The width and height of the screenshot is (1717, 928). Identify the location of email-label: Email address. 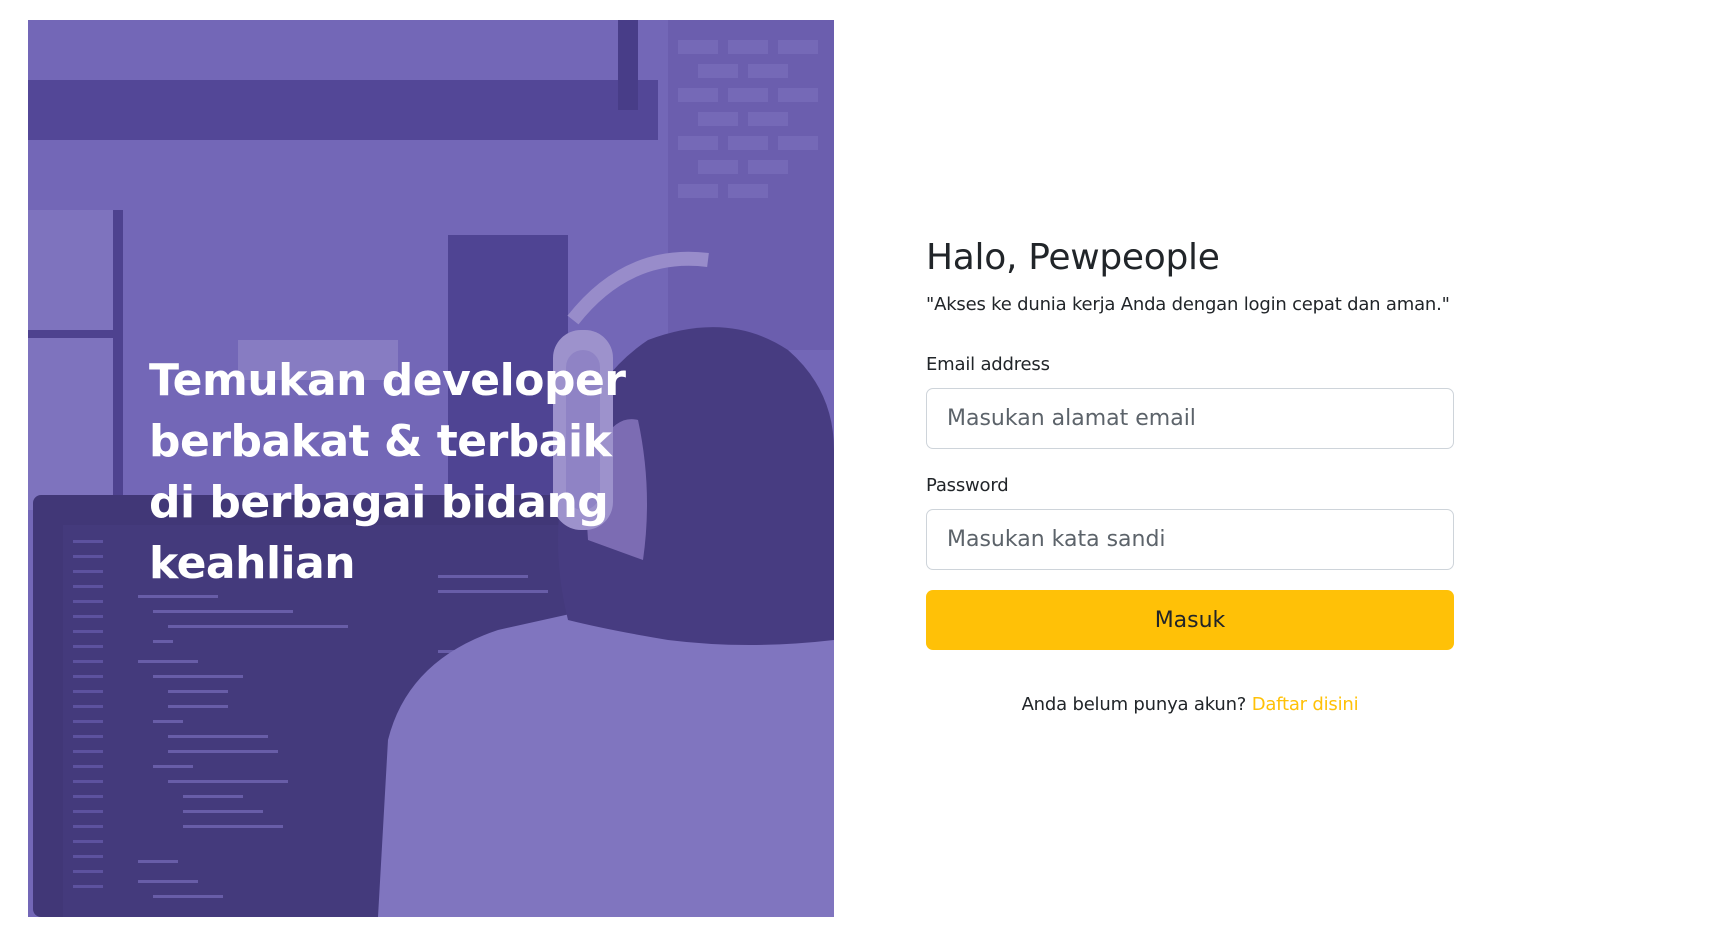
(988, 364).